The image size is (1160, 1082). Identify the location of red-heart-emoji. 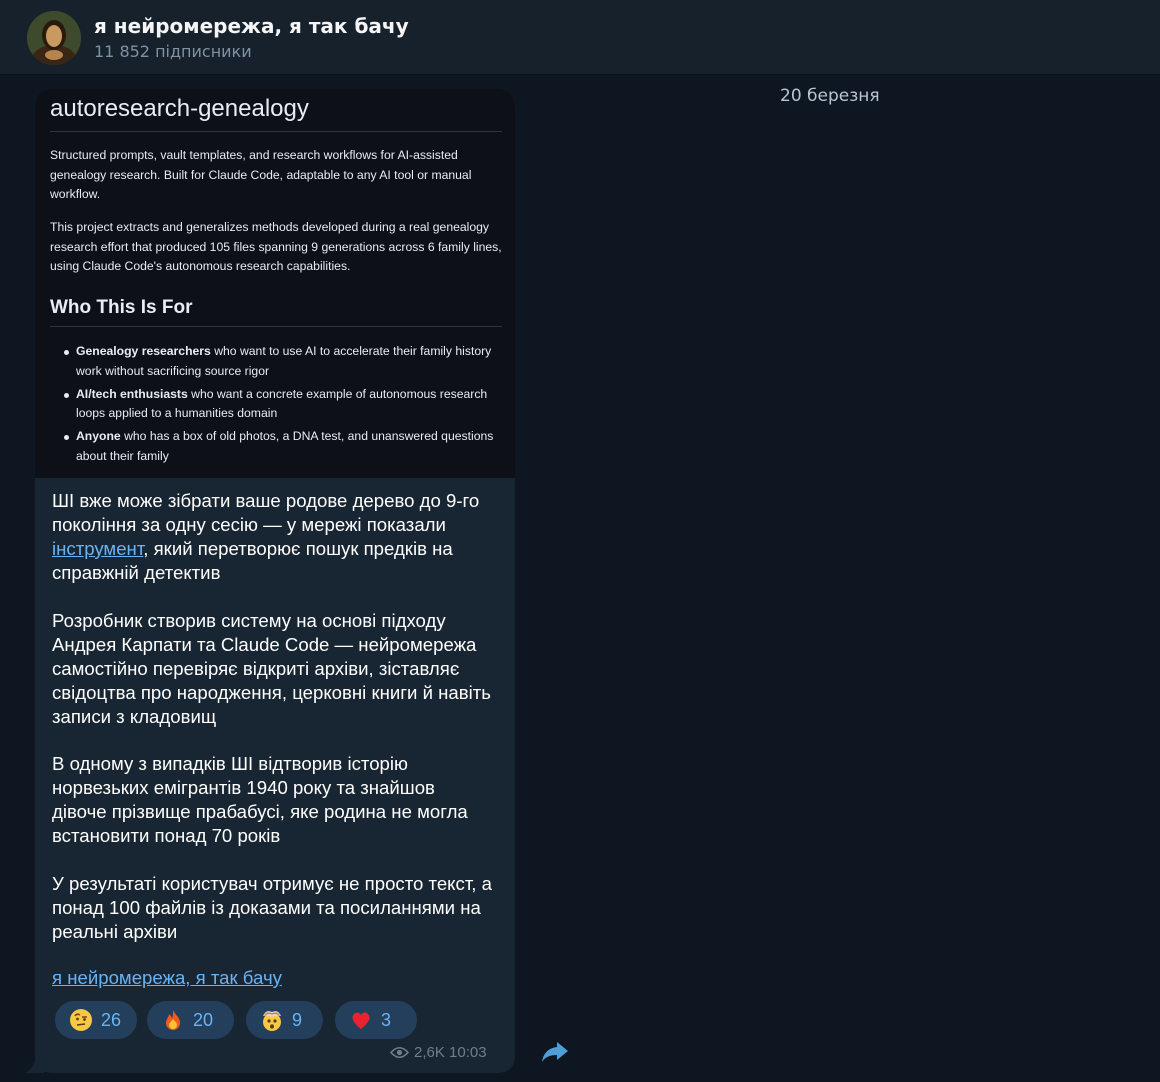
(361, 1020).